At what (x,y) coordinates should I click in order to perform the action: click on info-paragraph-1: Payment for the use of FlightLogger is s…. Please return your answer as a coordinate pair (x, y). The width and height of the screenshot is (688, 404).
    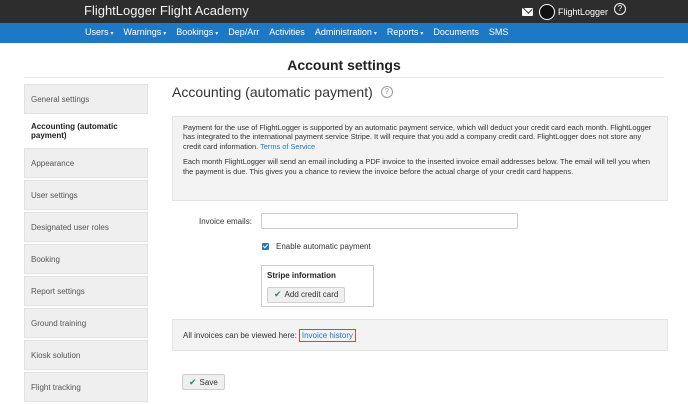
    Looking at the image, I should click on (420, 137).